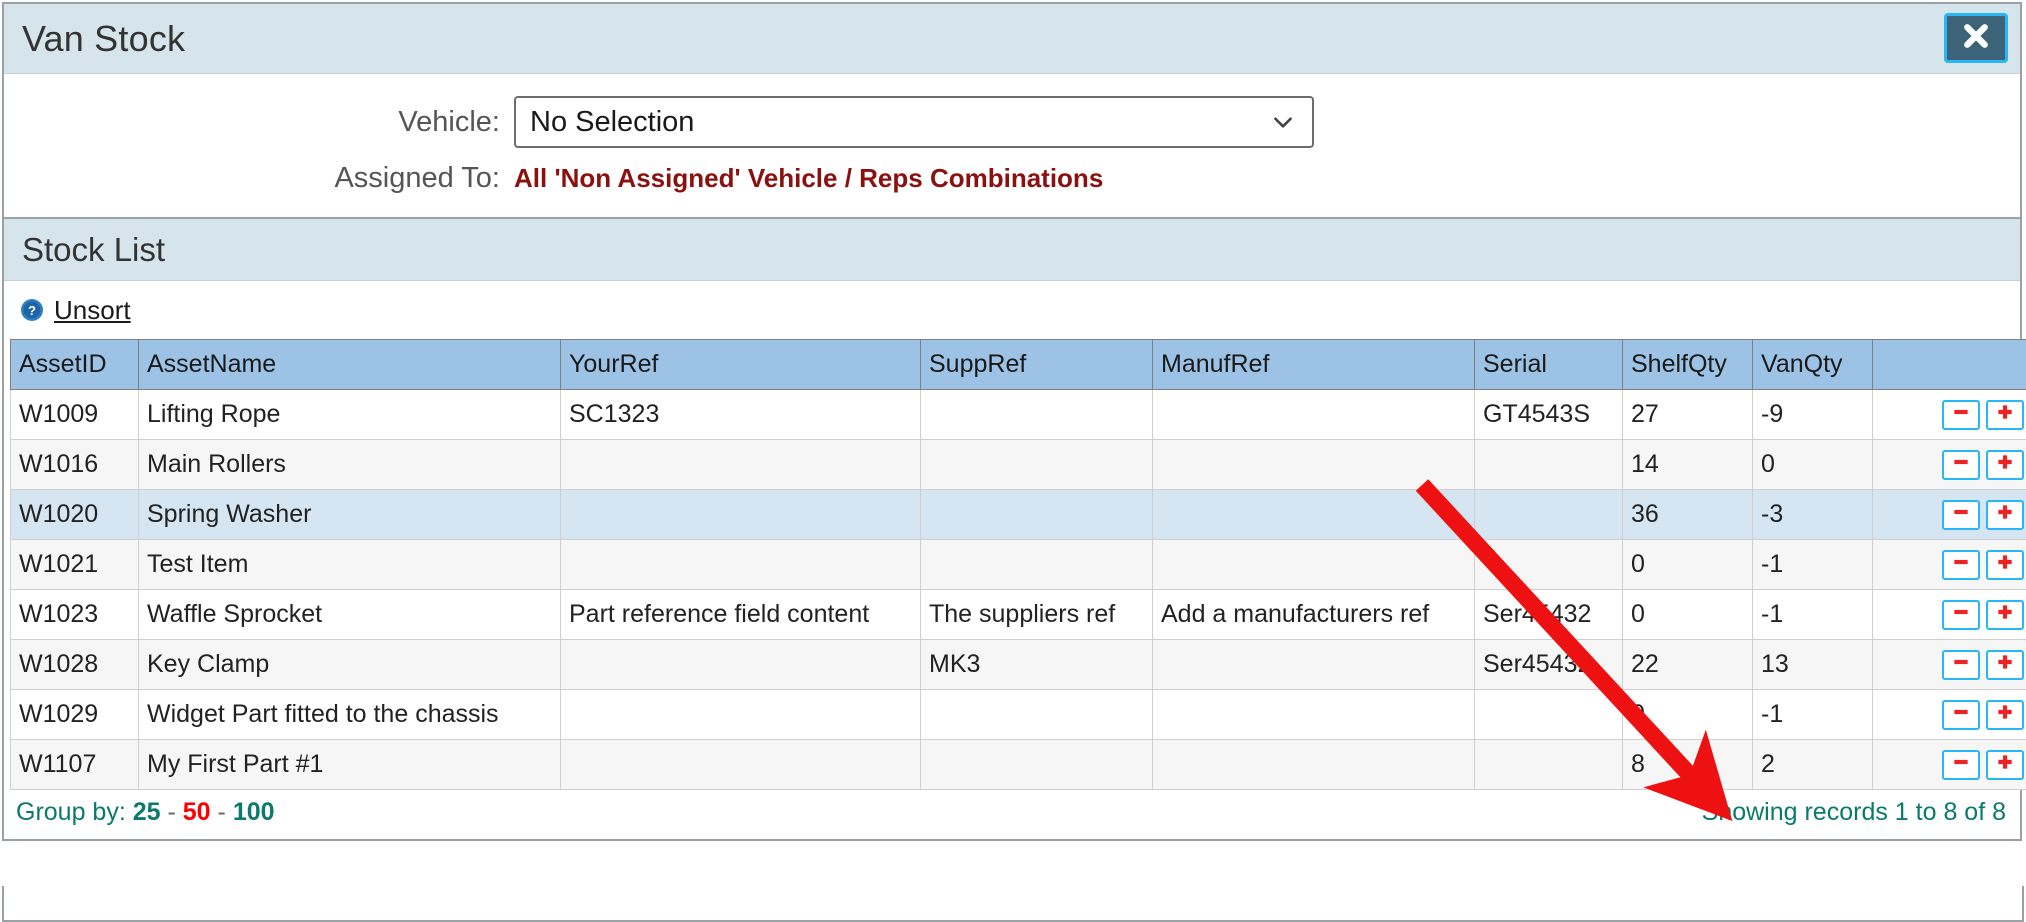 The image size is (2026, 922). What do you see at coordinates (914, 122) in the screenshot?
I see `vehicle-select: No Selection` at bounding box center [914, 122].